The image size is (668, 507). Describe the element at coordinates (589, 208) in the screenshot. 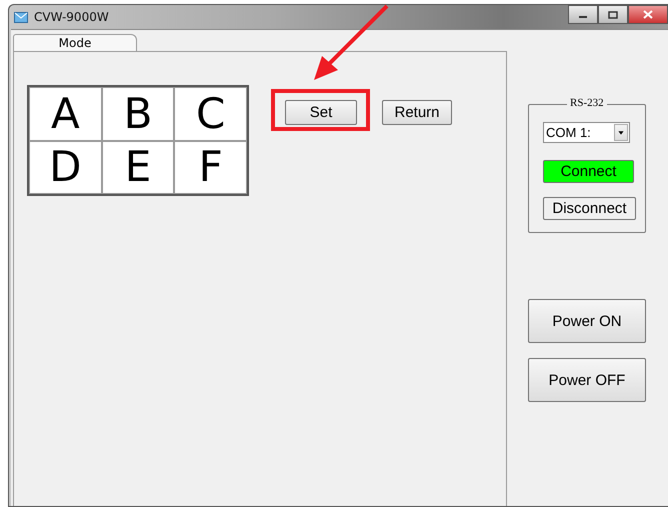

I see `disconnect-button: Disconnect` at that location.